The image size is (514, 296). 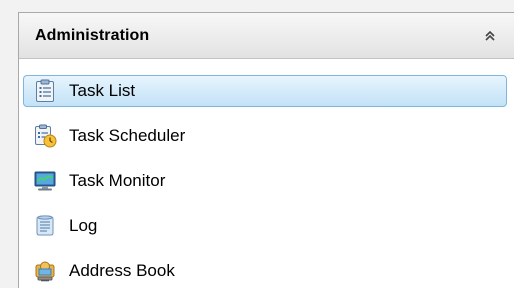 I want to click on panel-title: Administration, so click(x=92, y=35).